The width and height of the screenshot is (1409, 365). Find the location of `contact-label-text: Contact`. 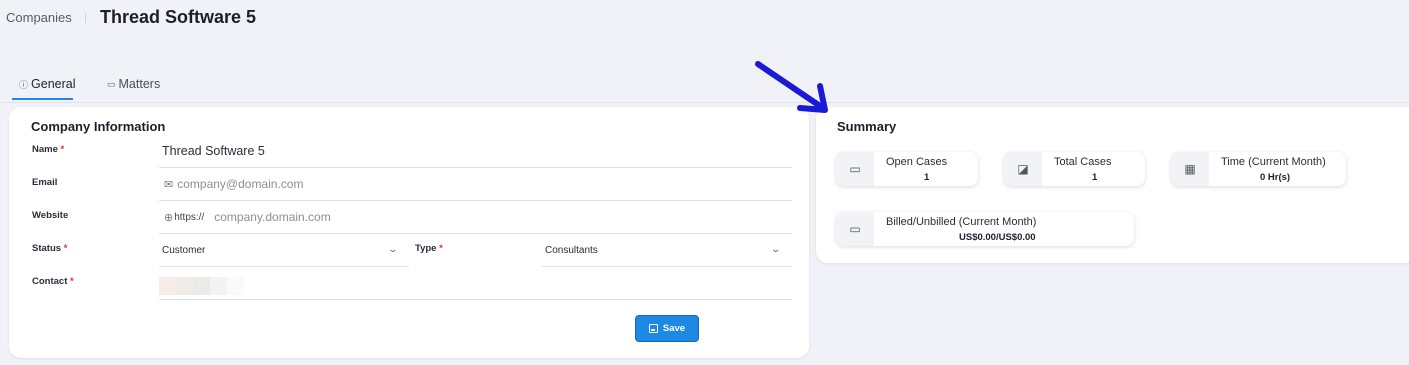

contact-label-text: Contact is located at coordinates (50, 281).